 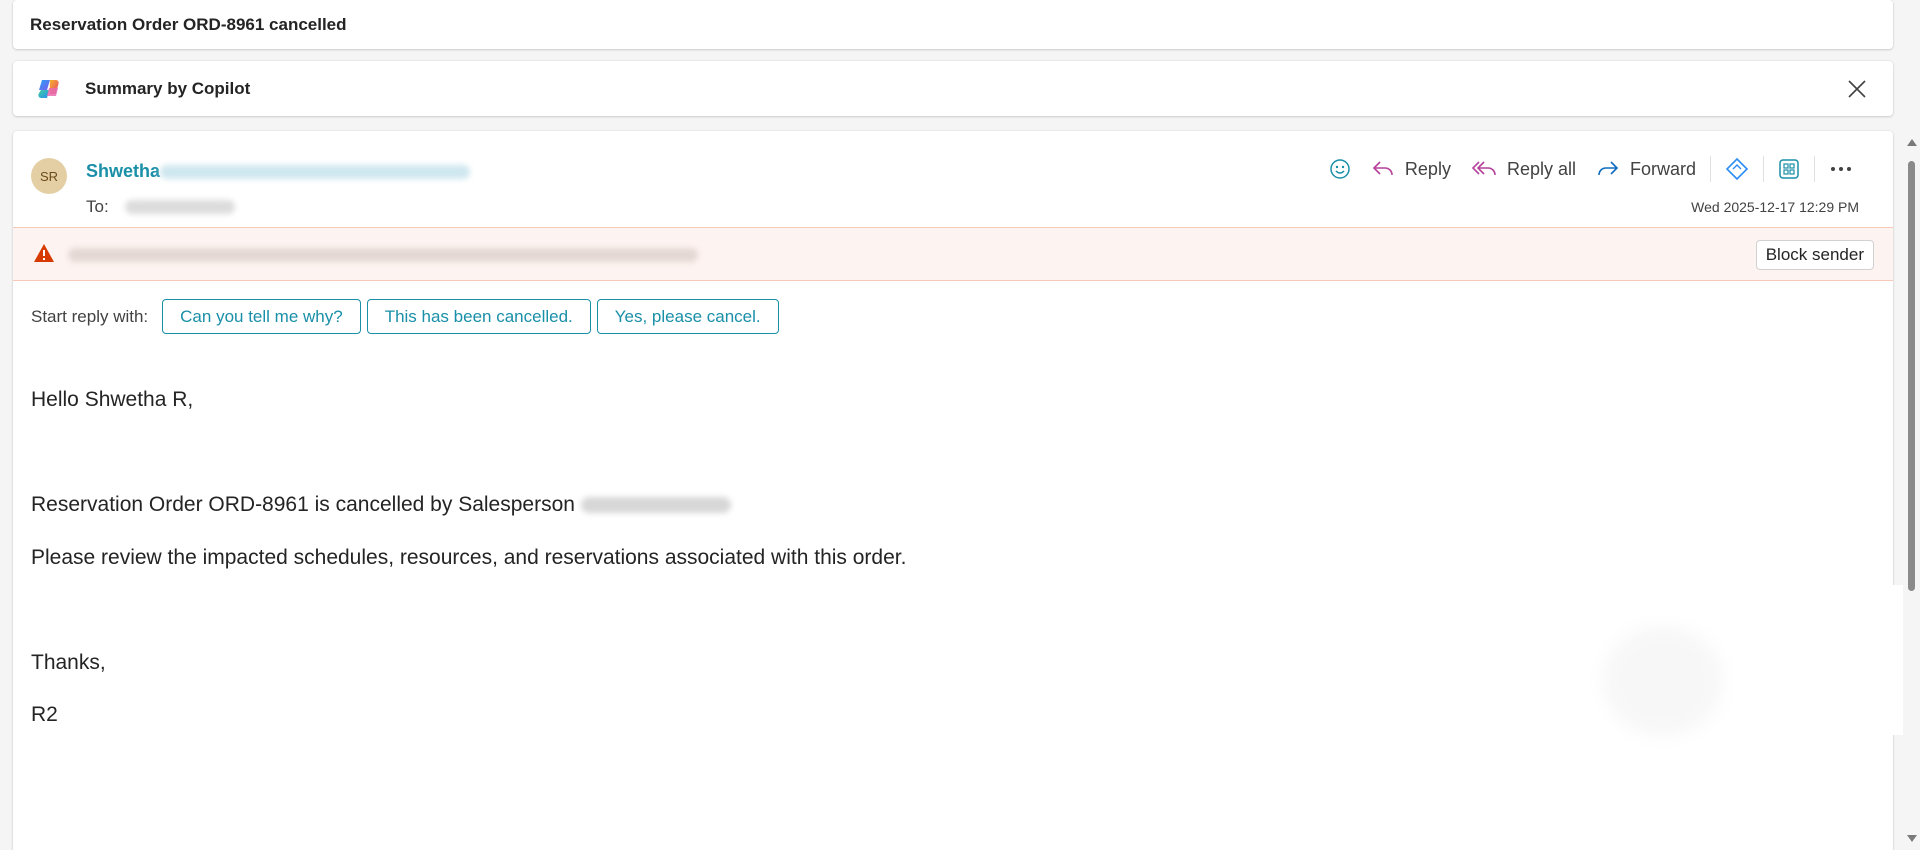 I want to click on scroll-up-arrow, so click(x=1912, y=142).